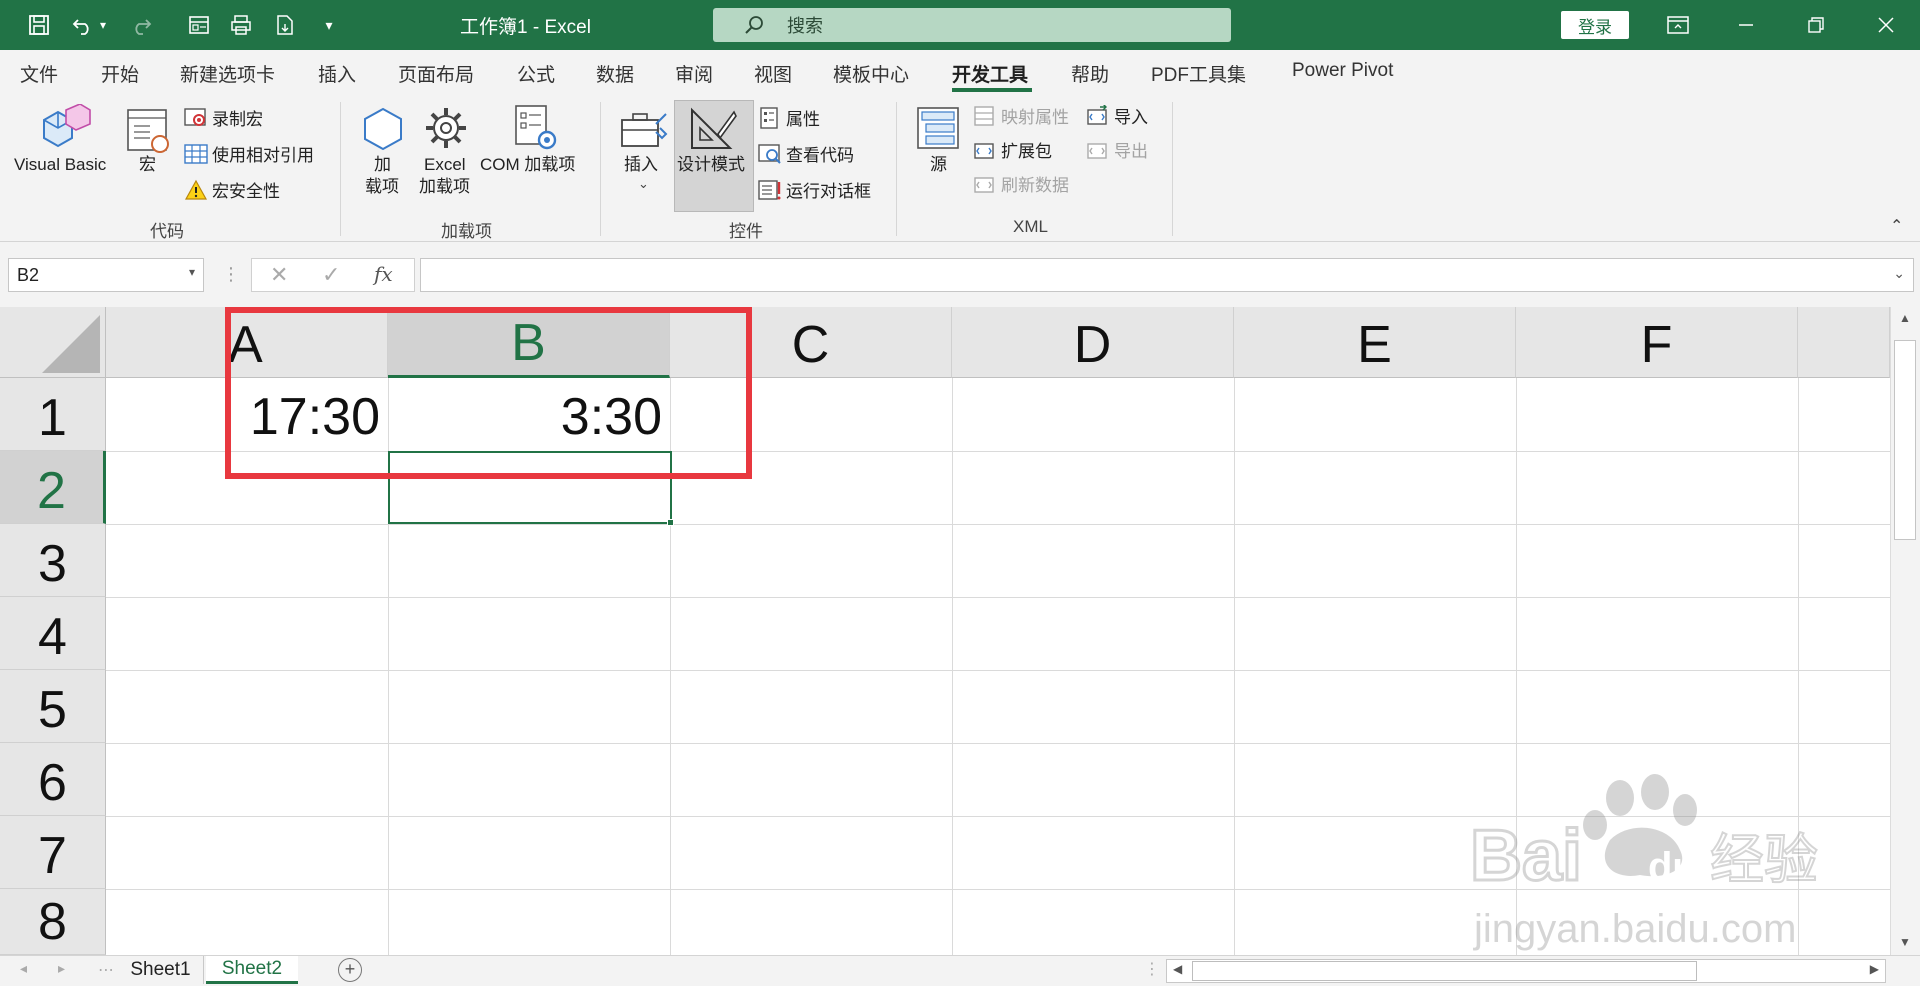 The image size is (1920, 986). What do you see at coordinates (1093, 342) in the screenshot?
I see `column-header-d: D` at bounding box center [1093, 342].